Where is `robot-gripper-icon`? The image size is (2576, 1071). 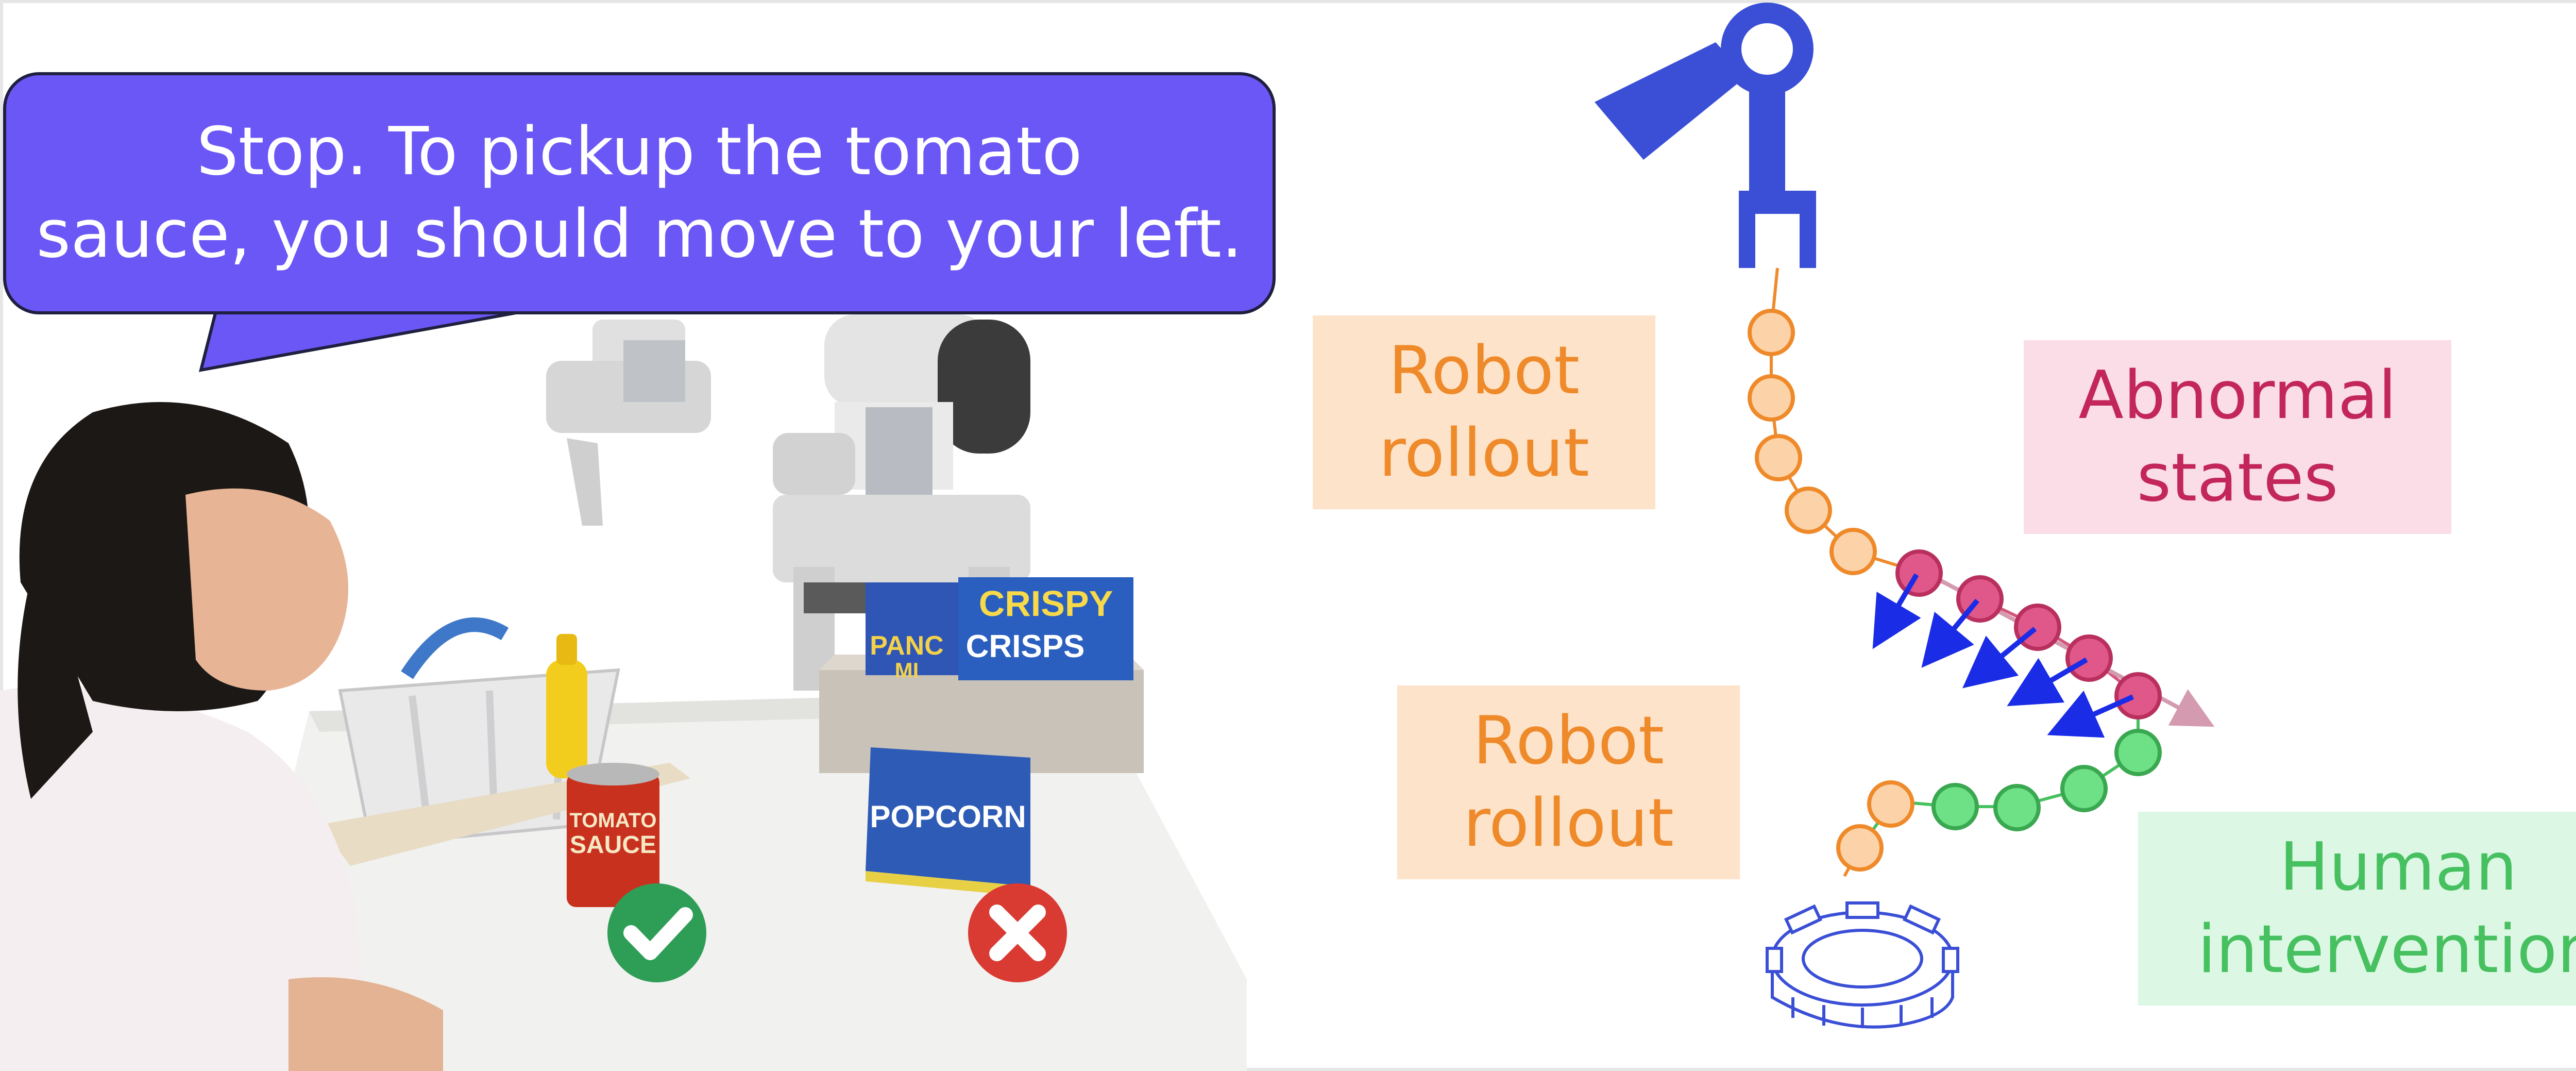
robot-gripper-icon is located at coordinates (1705, 135).